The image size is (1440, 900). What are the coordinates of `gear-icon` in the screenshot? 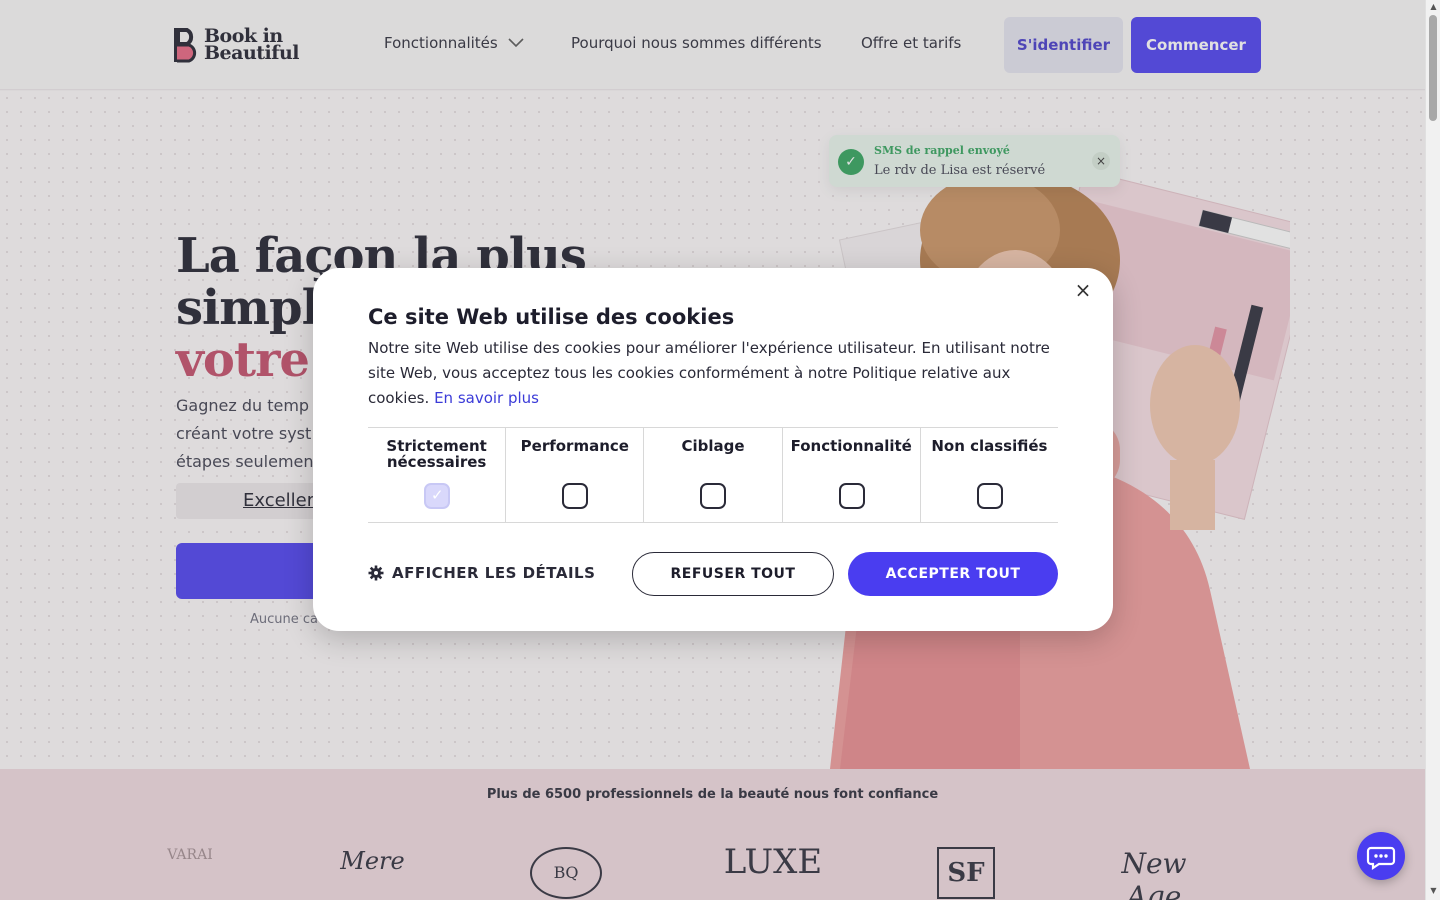 It's located at (376, 573).